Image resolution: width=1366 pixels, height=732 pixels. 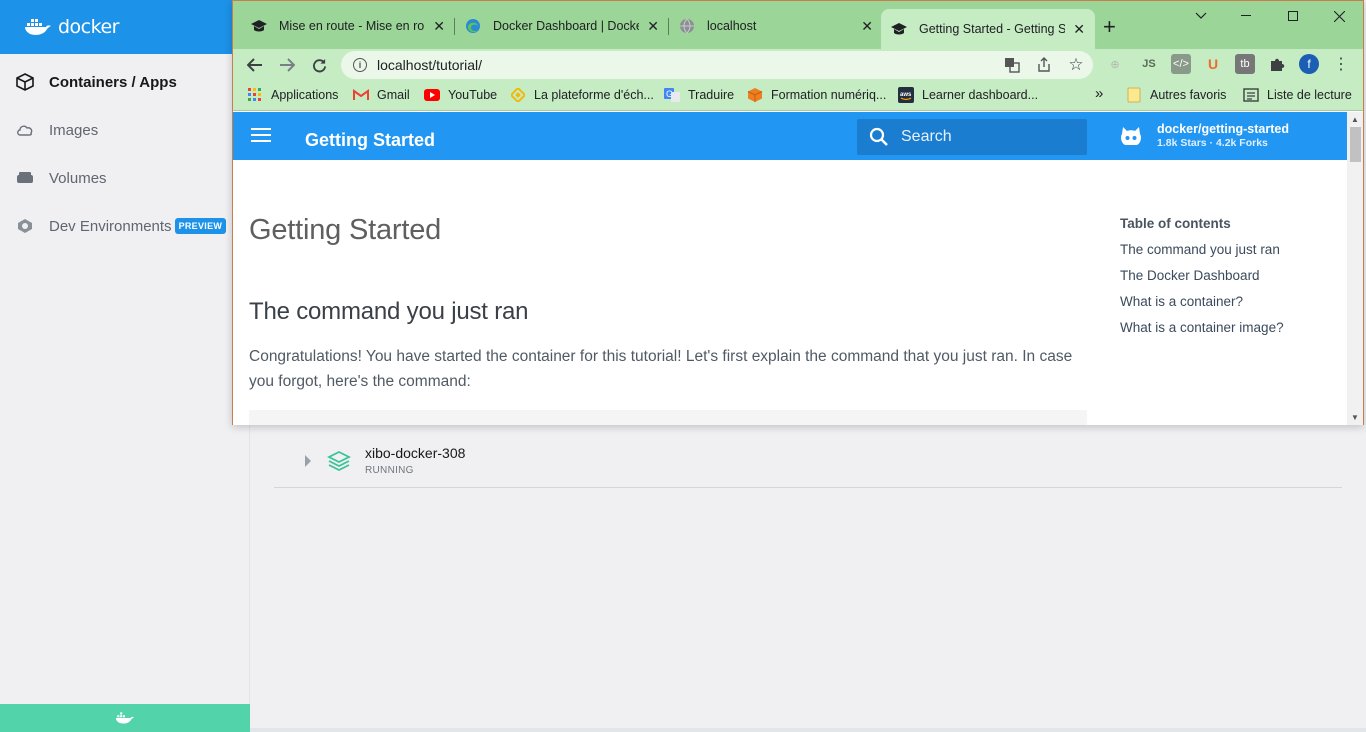 I want to click on scrollbar-thumb, so click(x=1355, y=144).